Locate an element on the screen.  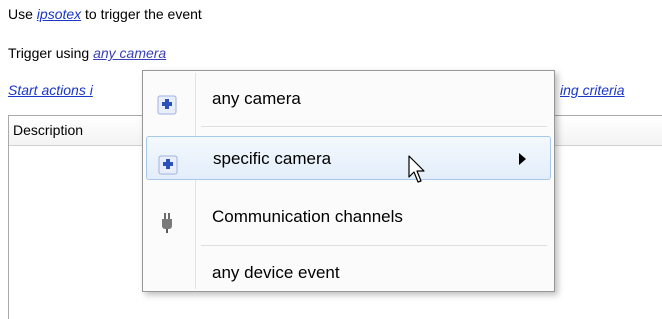
instruction-line-3: Start actions i is located at coordinates (50, 90).